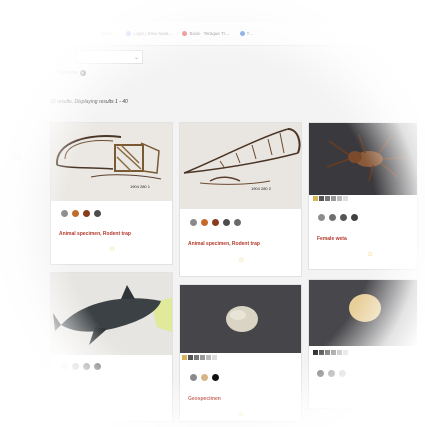  Describe the element at coordinates (332, 239) in the screenshot. I see `card-title: Female weta` at that location.